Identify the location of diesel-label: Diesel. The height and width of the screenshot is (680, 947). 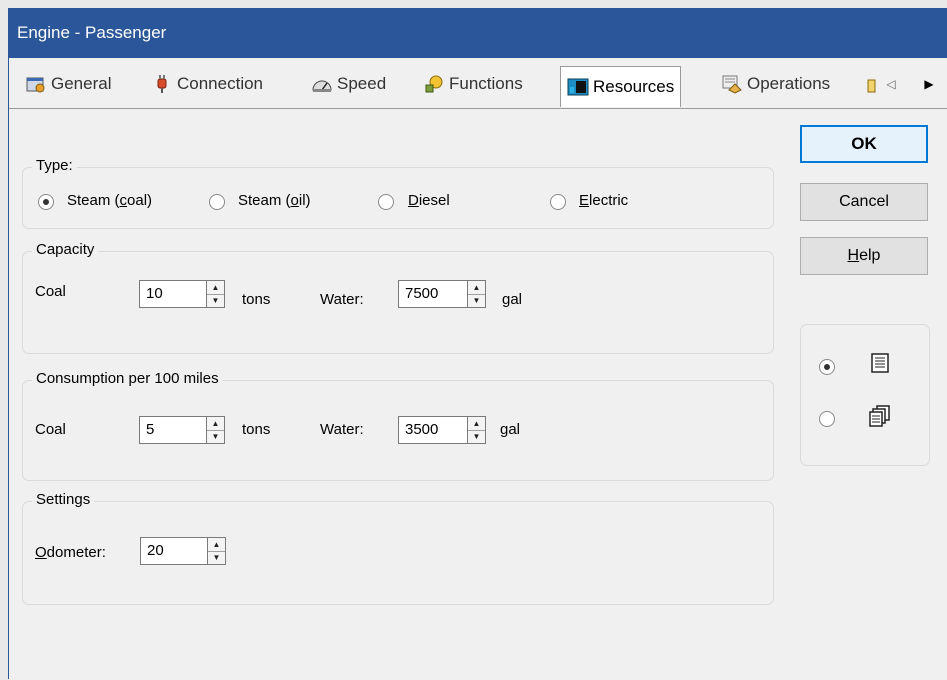
(429, 200).